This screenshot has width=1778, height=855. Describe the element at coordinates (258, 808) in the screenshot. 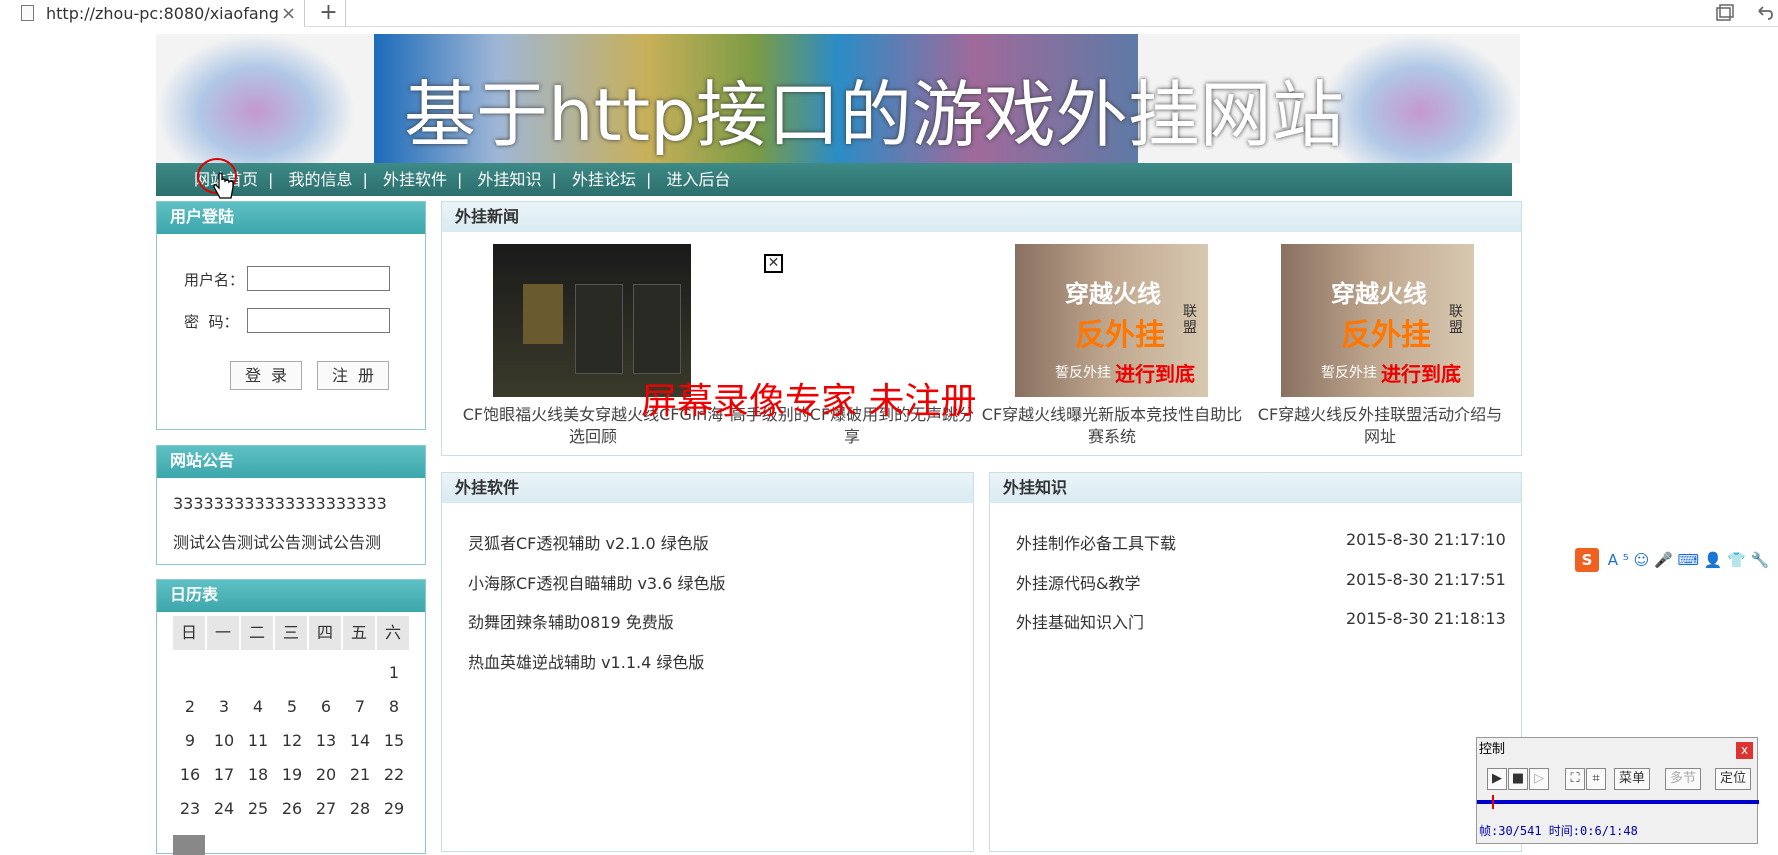

I see `calendar-day: 25` at that location.